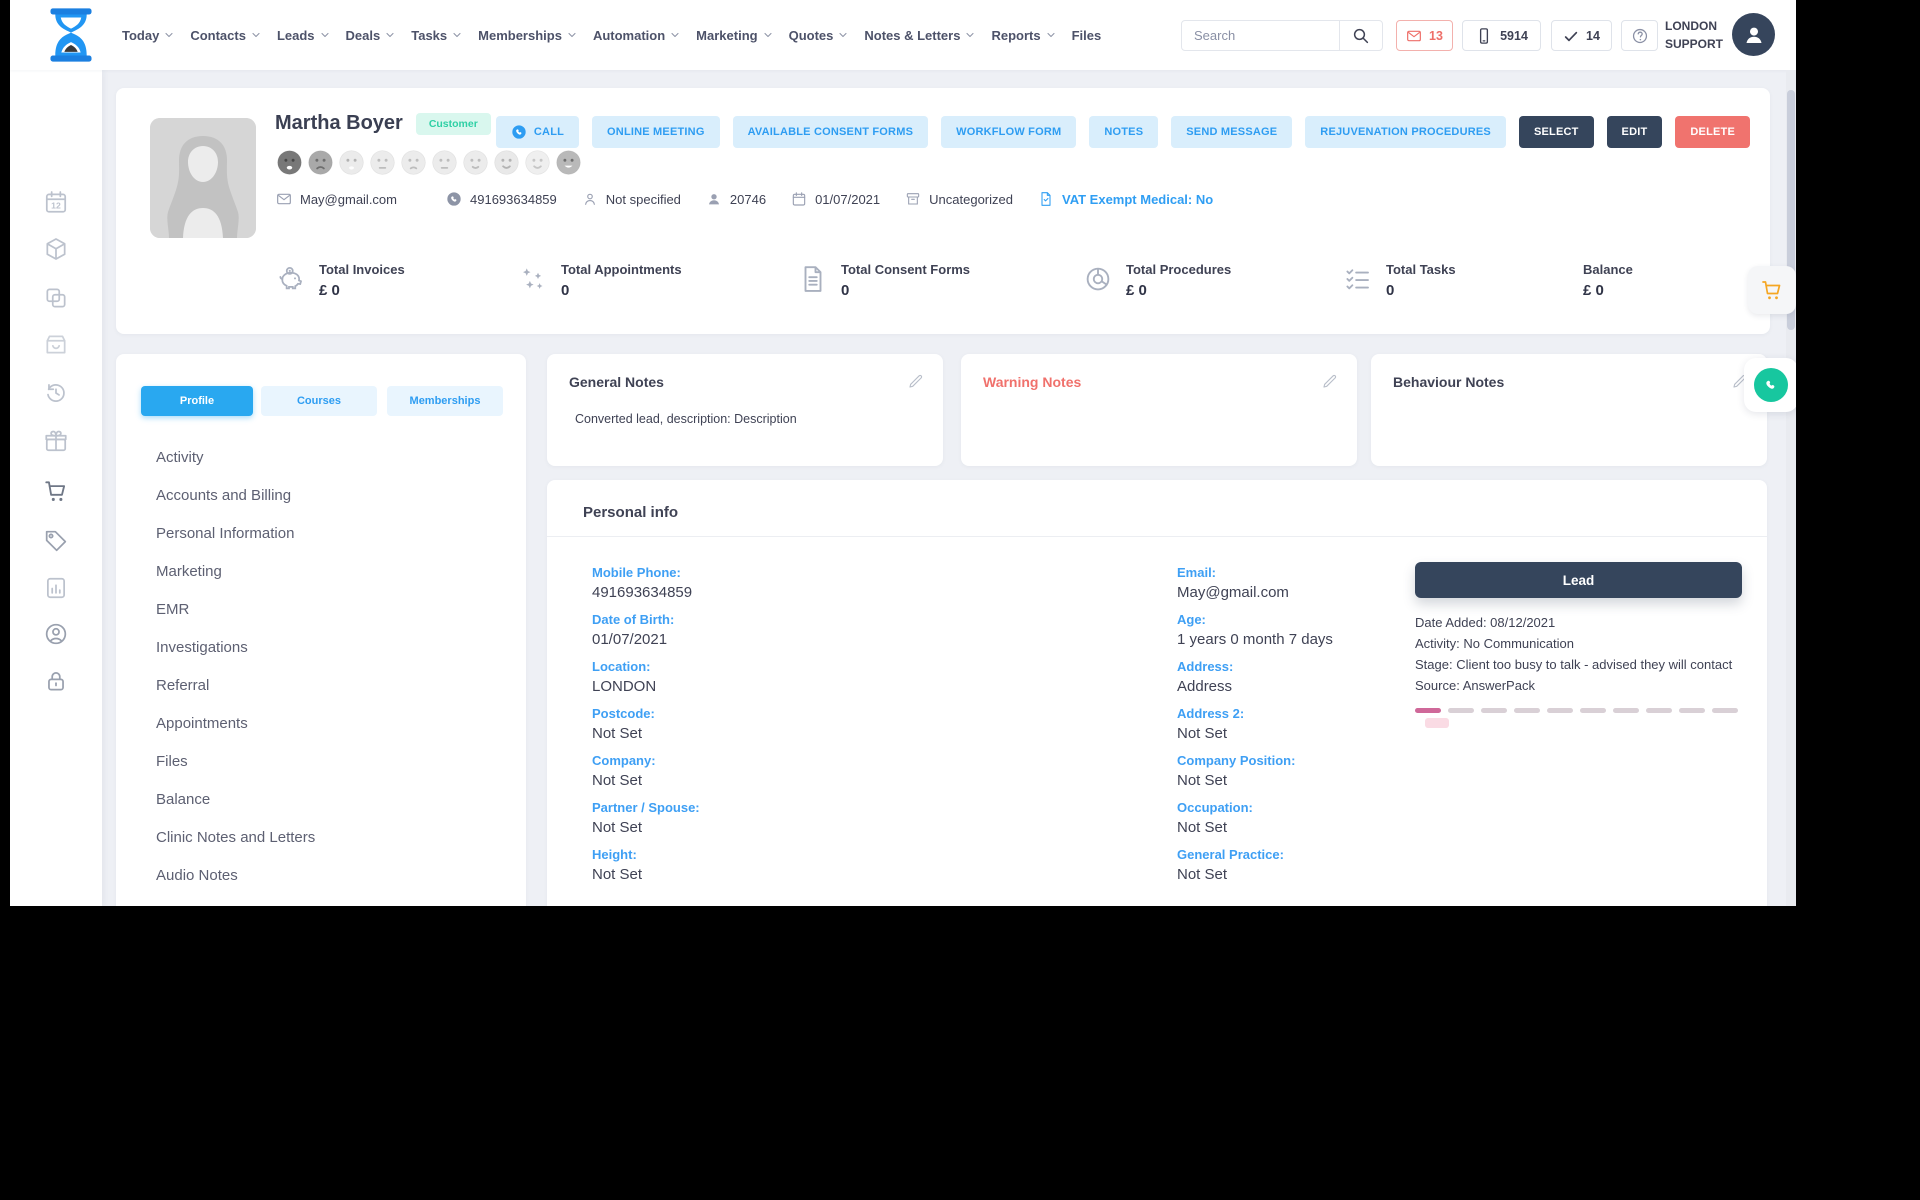 Image resolution: width=1920 pixels, height=1200 pixels. I want to click on workflow-form-button: WORKFLOW FORM, so click(1009, 132).